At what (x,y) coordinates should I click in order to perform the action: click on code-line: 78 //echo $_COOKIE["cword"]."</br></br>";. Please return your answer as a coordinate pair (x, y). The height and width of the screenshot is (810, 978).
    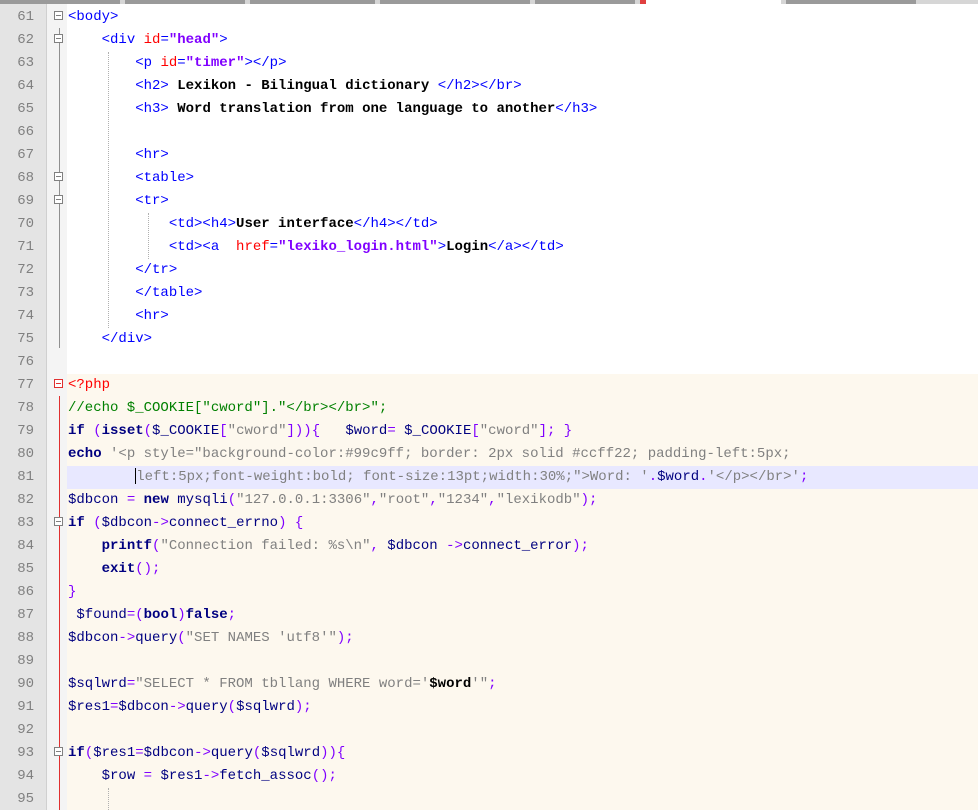
    Looking at the image, I should click on (489, 408).